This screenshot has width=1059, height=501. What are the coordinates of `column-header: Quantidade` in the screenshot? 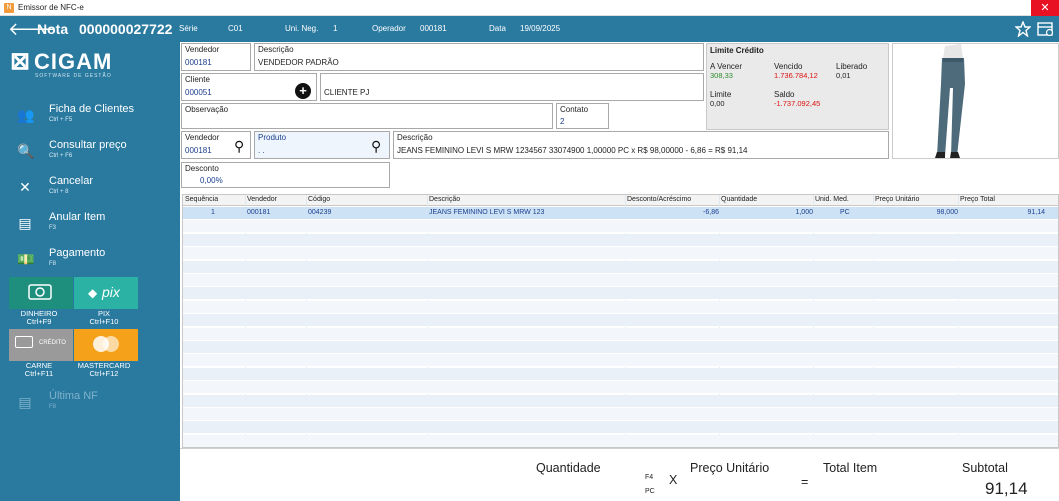 It's located at (739, 199).